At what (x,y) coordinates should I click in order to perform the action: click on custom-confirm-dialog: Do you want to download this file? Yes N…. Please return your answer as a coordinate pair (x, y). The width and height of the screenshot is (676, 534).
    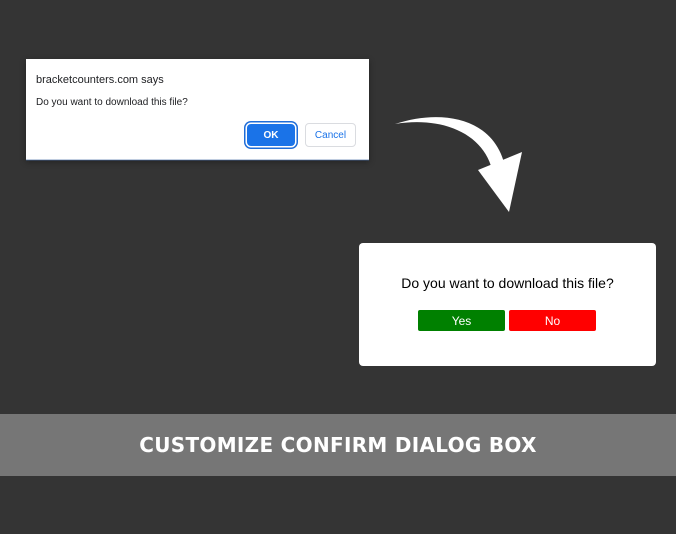
    Looking at the image, I should click on (507, 304).